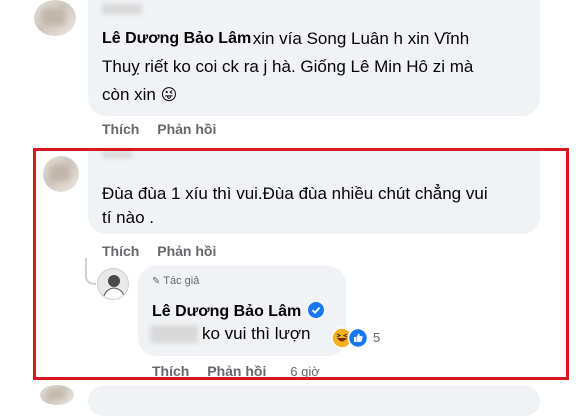 The height and width of the screenshot is (416, 580). What do you see at coordinates (169, 95) in the screenshot?
I see `winking-tongue-emoji-icon: 😜` at bounding box center [169, 95].